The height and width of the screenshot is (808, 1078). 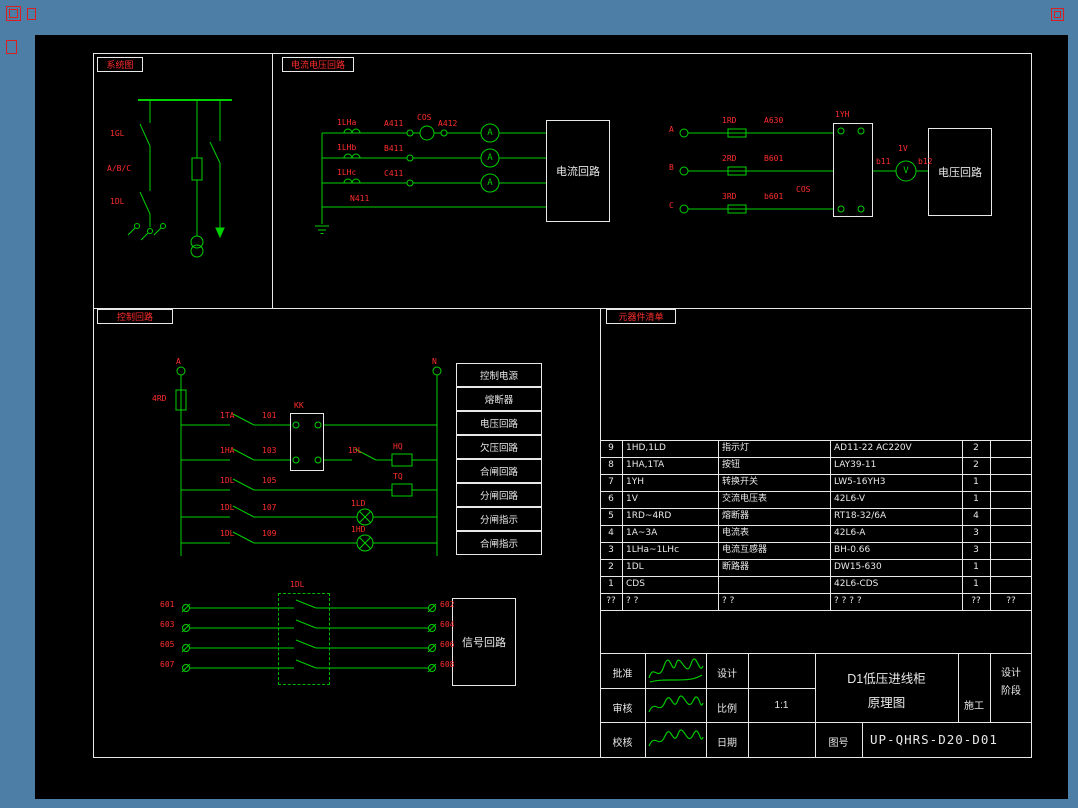 I want to click on legend-item: 分闸指示, so click(x=499, y=519).